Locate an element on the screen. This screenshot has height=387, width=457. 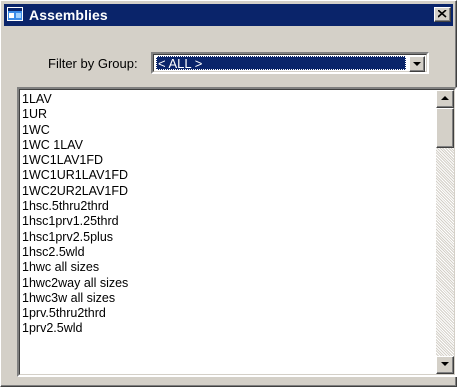
close-icon is located at coordinates (442, 14).